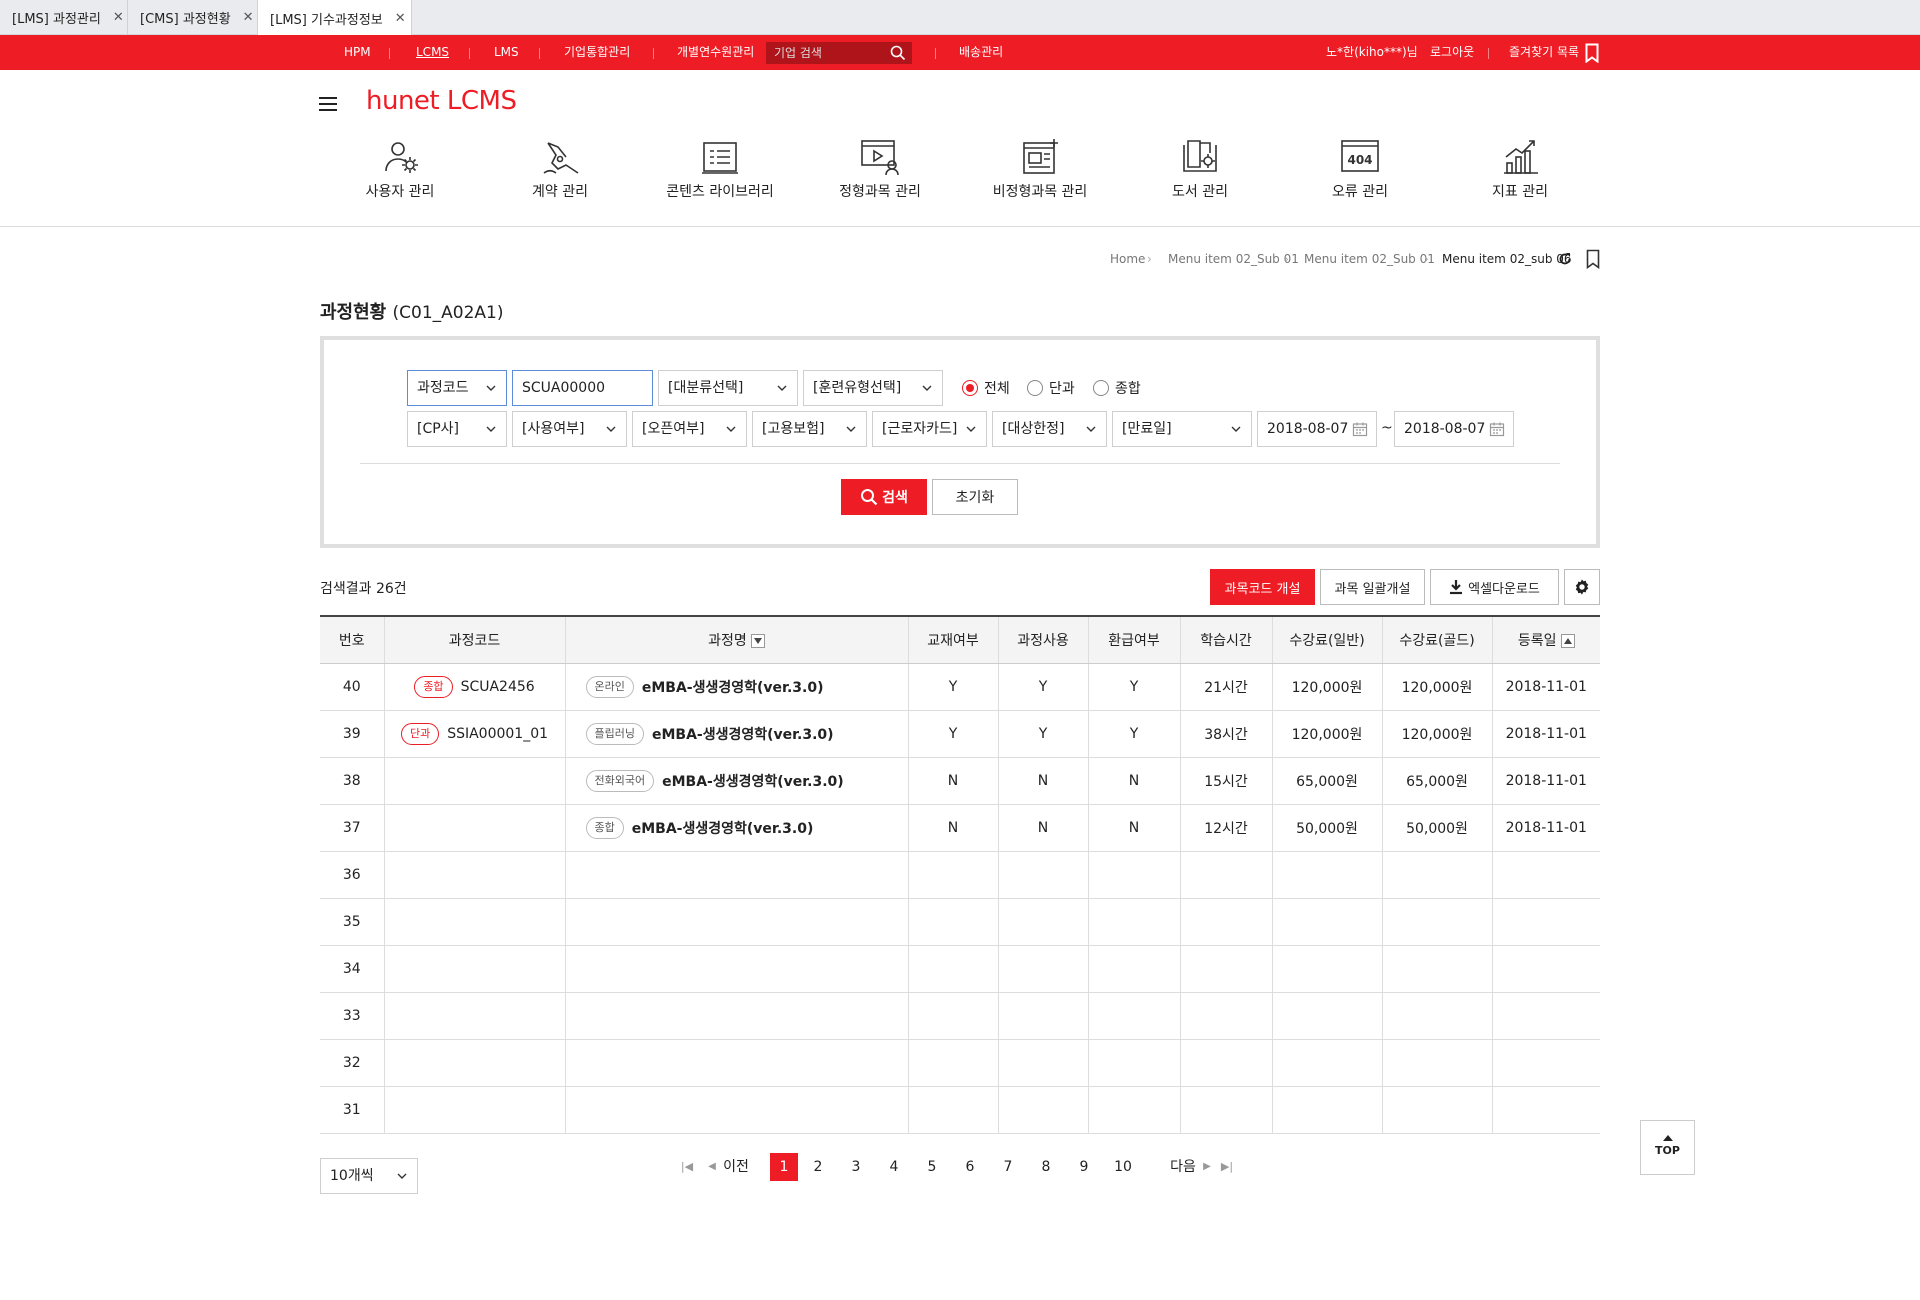 The height and width of the screenshot is (1300, 1920). I want to click on table-row: 35, so click(960, 922).